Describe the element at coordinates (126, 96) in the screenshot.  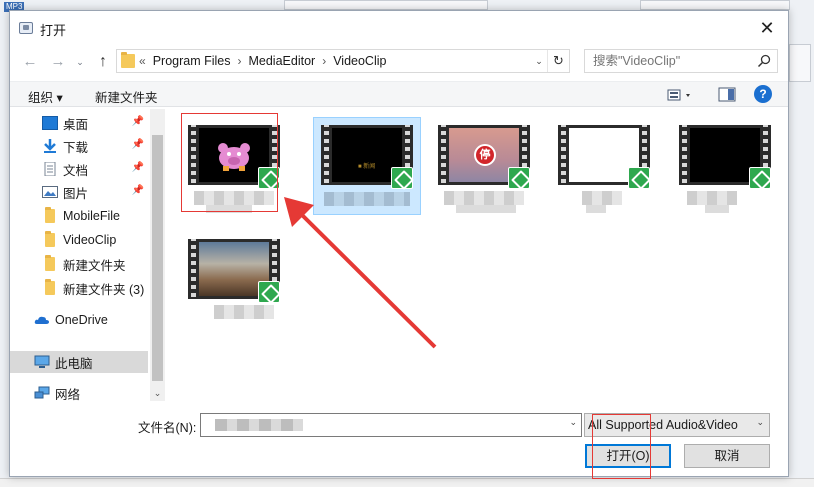
I see `new-folder-button: 新建文件夹` at that location.